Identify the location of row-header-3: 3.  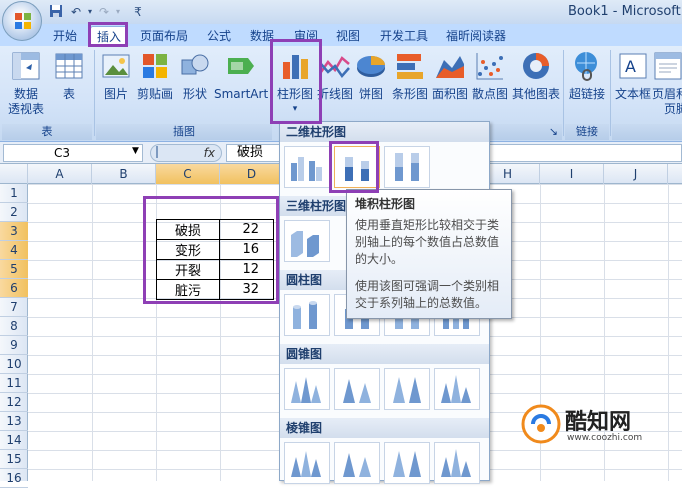
(14, 231).